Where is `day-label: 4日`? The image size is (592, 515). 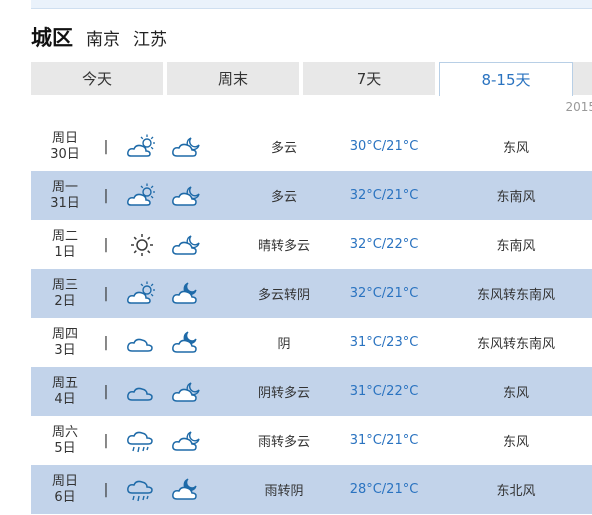
day-label: 4日 is located at coordinates (65, 399).